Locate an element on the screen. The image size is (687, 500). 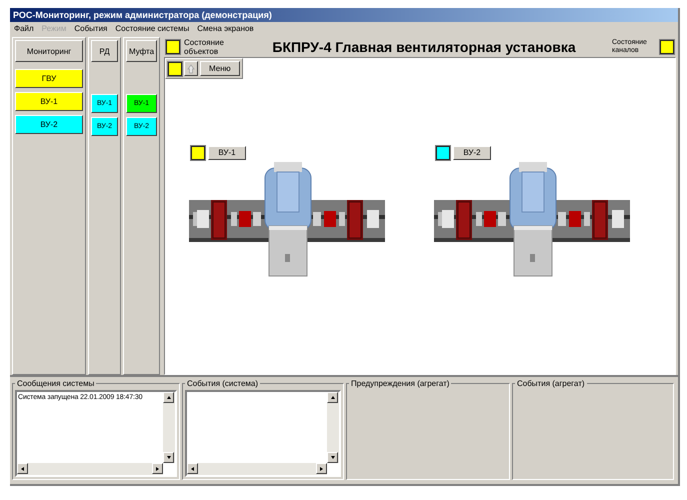
unit-button: ВУ-2 is located at coordinates (472, 153).